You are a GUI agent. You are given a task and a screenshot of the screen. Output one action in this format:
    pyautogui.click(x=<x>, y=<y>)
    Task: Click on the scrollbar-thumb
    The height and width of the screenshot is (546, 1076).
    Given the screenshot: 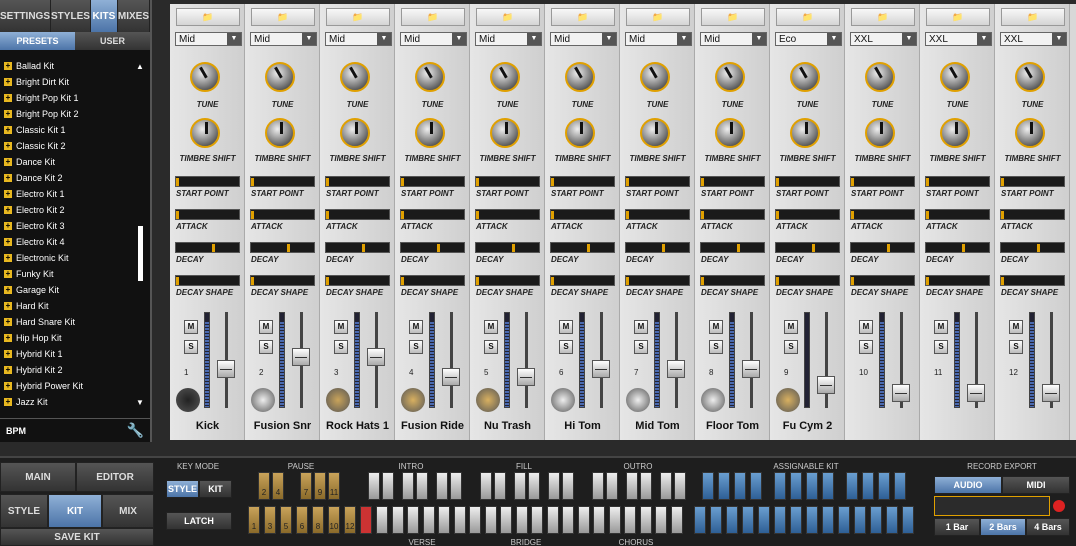 What is the action you would take?
    pyautogui.click(x=140, y=253)
    